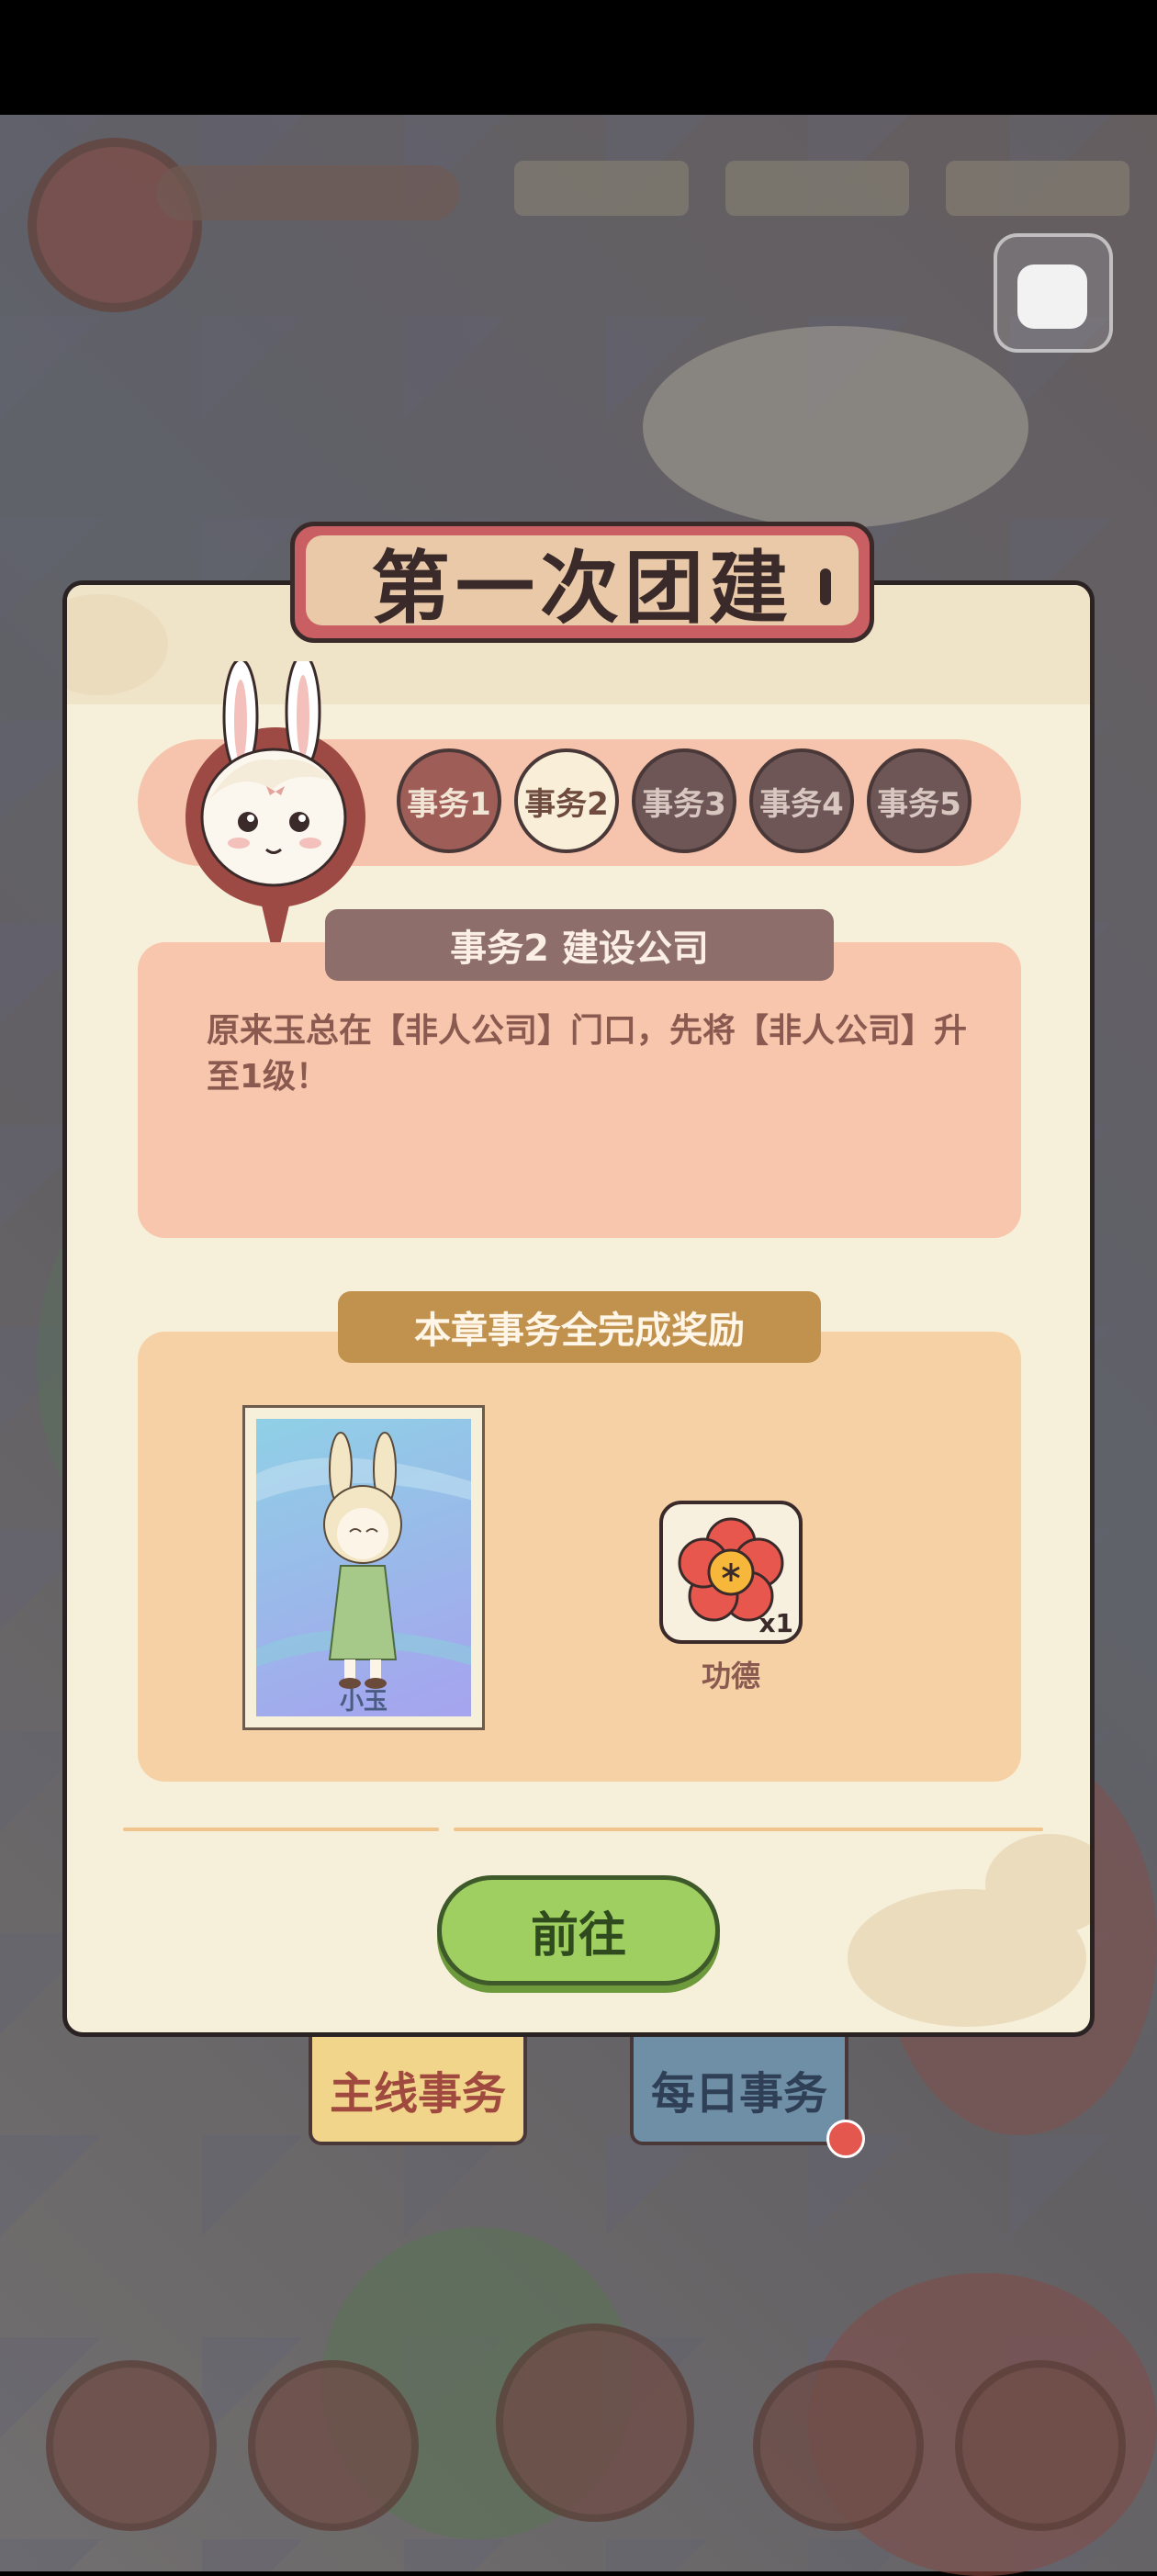  Describe the element at coordinates (582, 588) in the screenshot. I see `dialog-title: 第一次团建` at that location.